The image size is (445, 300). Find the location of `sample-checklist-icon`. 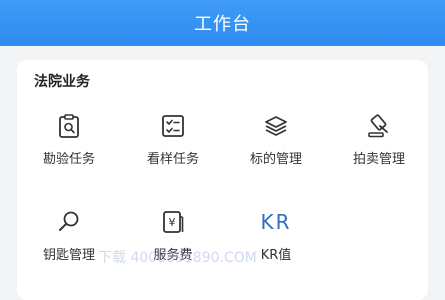

sample-checklist-icon is located at coordinates (173, 126).